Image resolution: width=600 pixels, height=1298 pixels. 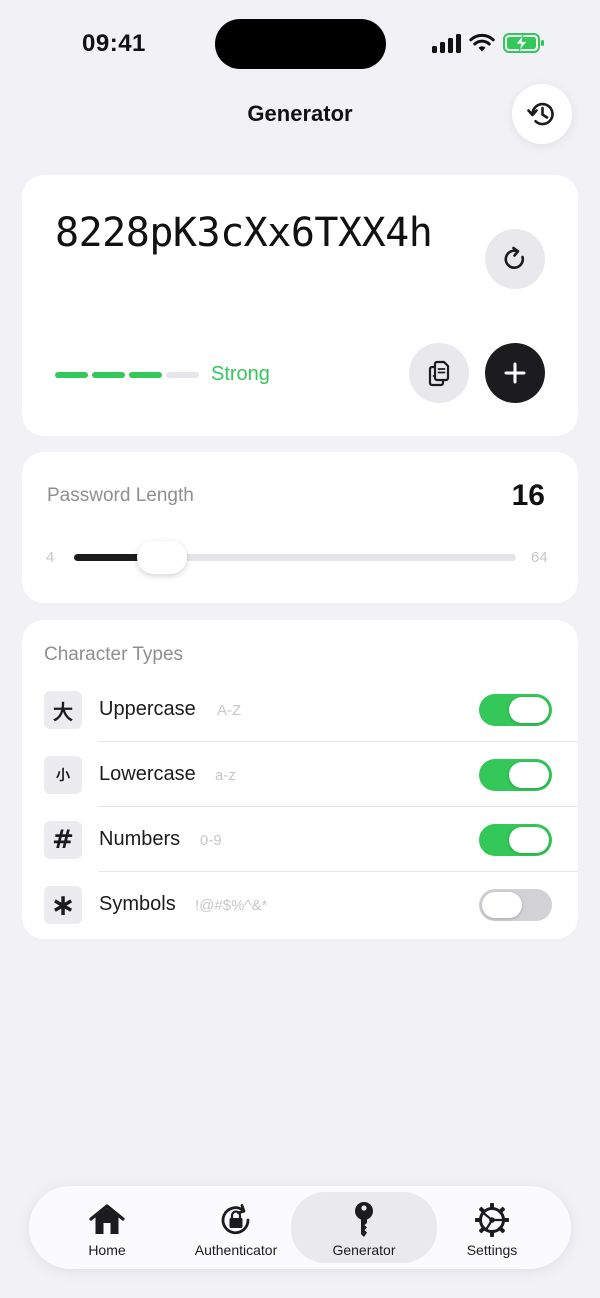 I want to click on type-hint: A-Z, so click(x=229, y=710).